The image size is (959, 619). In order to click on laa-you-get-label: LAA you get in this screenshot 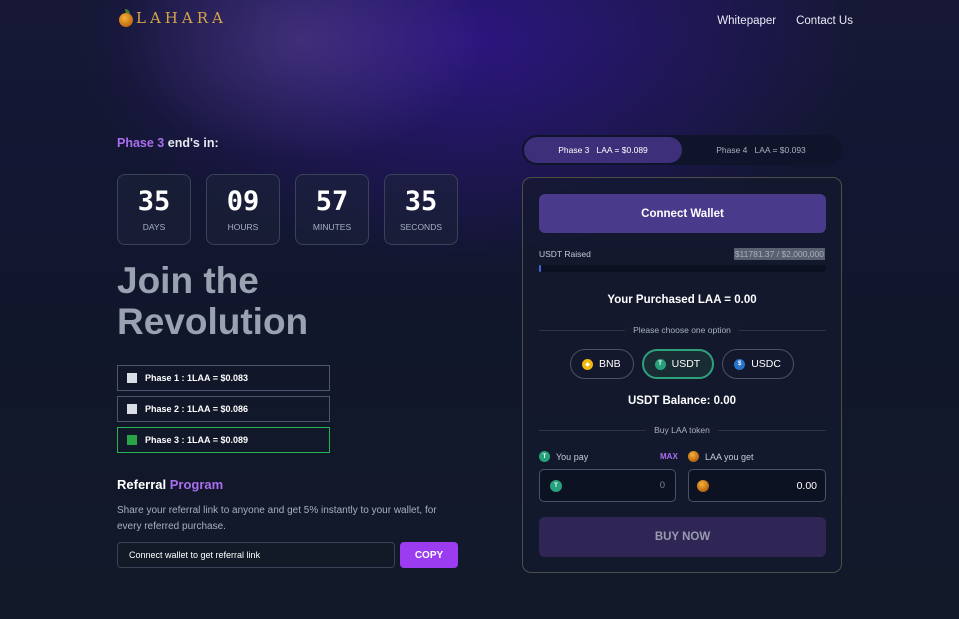, I will do `click(721, 456)`.